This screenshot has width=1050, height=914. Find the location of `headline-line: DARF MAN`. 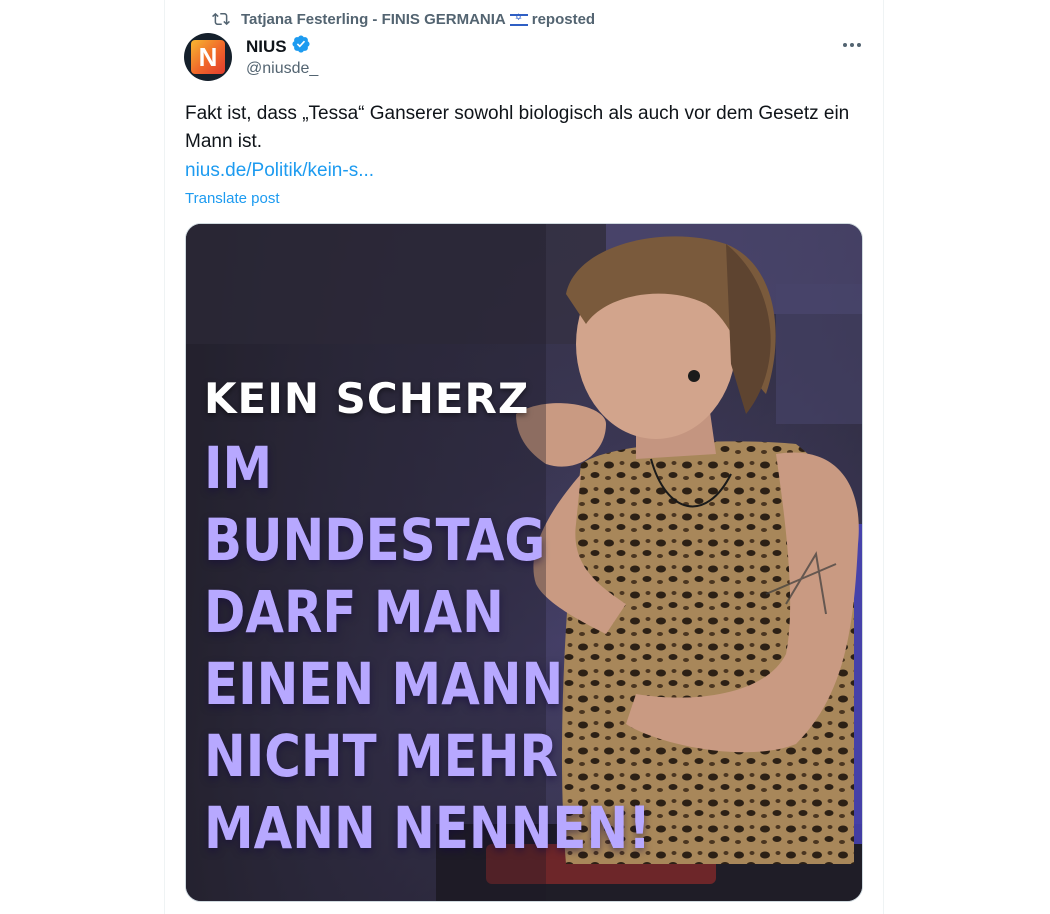

headline-line: DARF MAN is located at coordinates (354, 612).